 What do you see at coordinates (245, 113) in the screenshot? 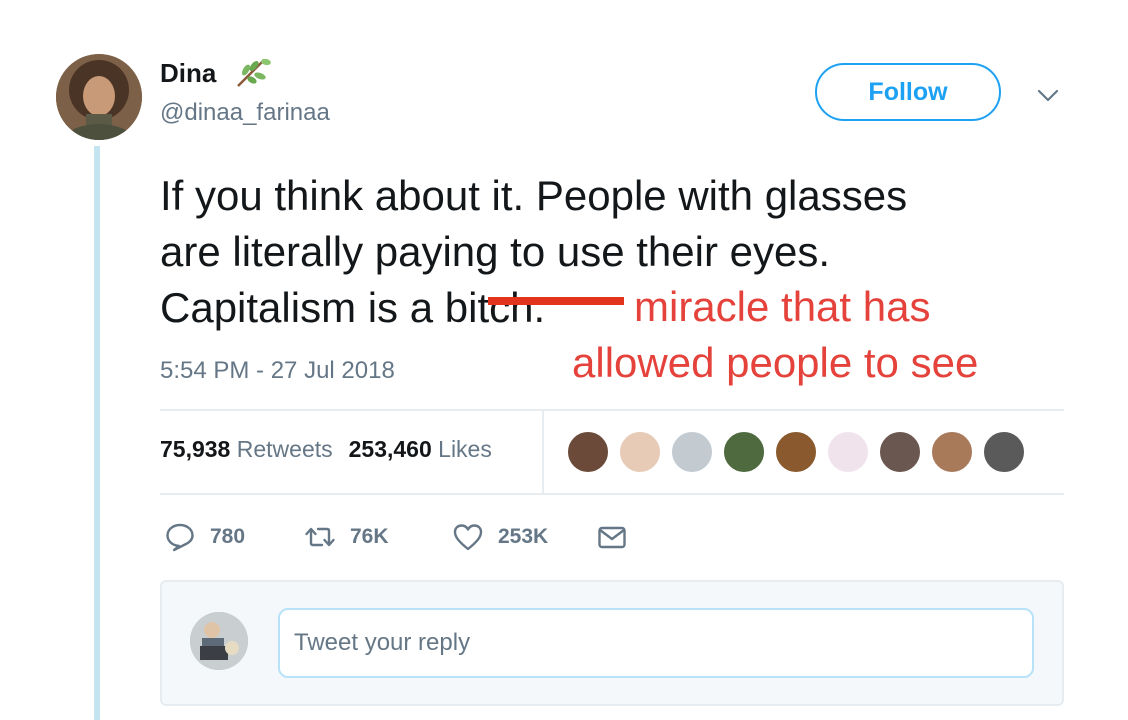
I see `author-handle: @dinaa_farinaa` at bounding box center [245, 113].